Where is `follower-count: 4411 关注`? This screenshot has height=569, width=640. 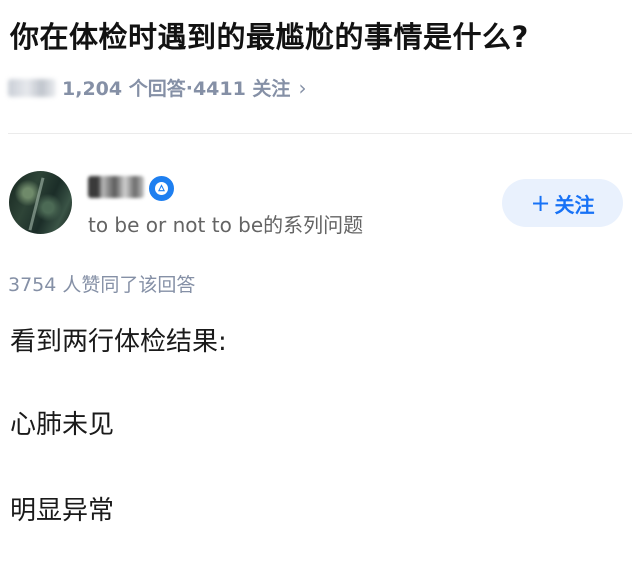
follower-count: 4411 关注 is located at coordinates (241, 89).